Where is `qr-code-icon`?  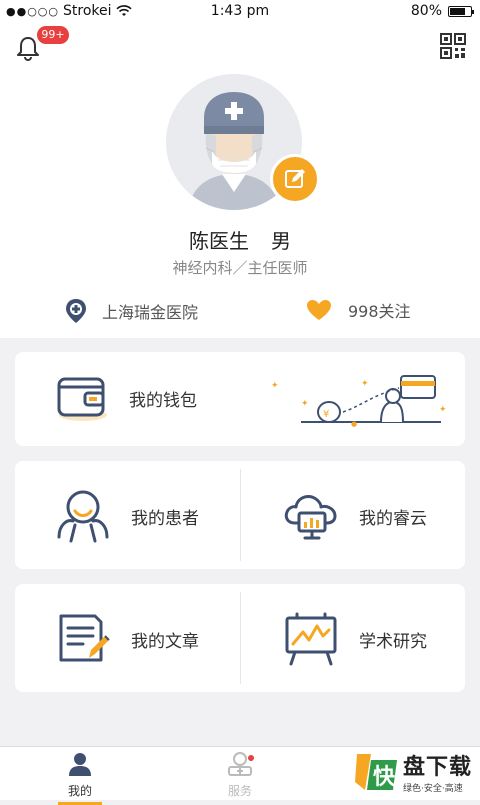 qr-code-icon is located at coordinates (453, 46).